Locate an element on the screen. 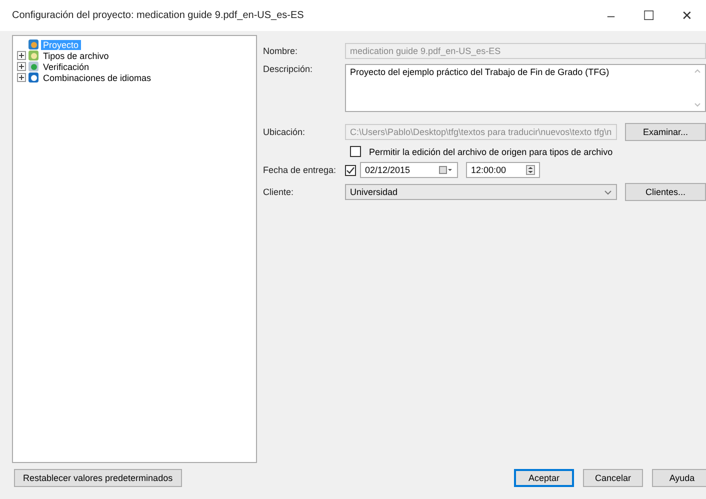 The image size is (706, 499). close-button: ✕ is located at coordinates (687, 15).